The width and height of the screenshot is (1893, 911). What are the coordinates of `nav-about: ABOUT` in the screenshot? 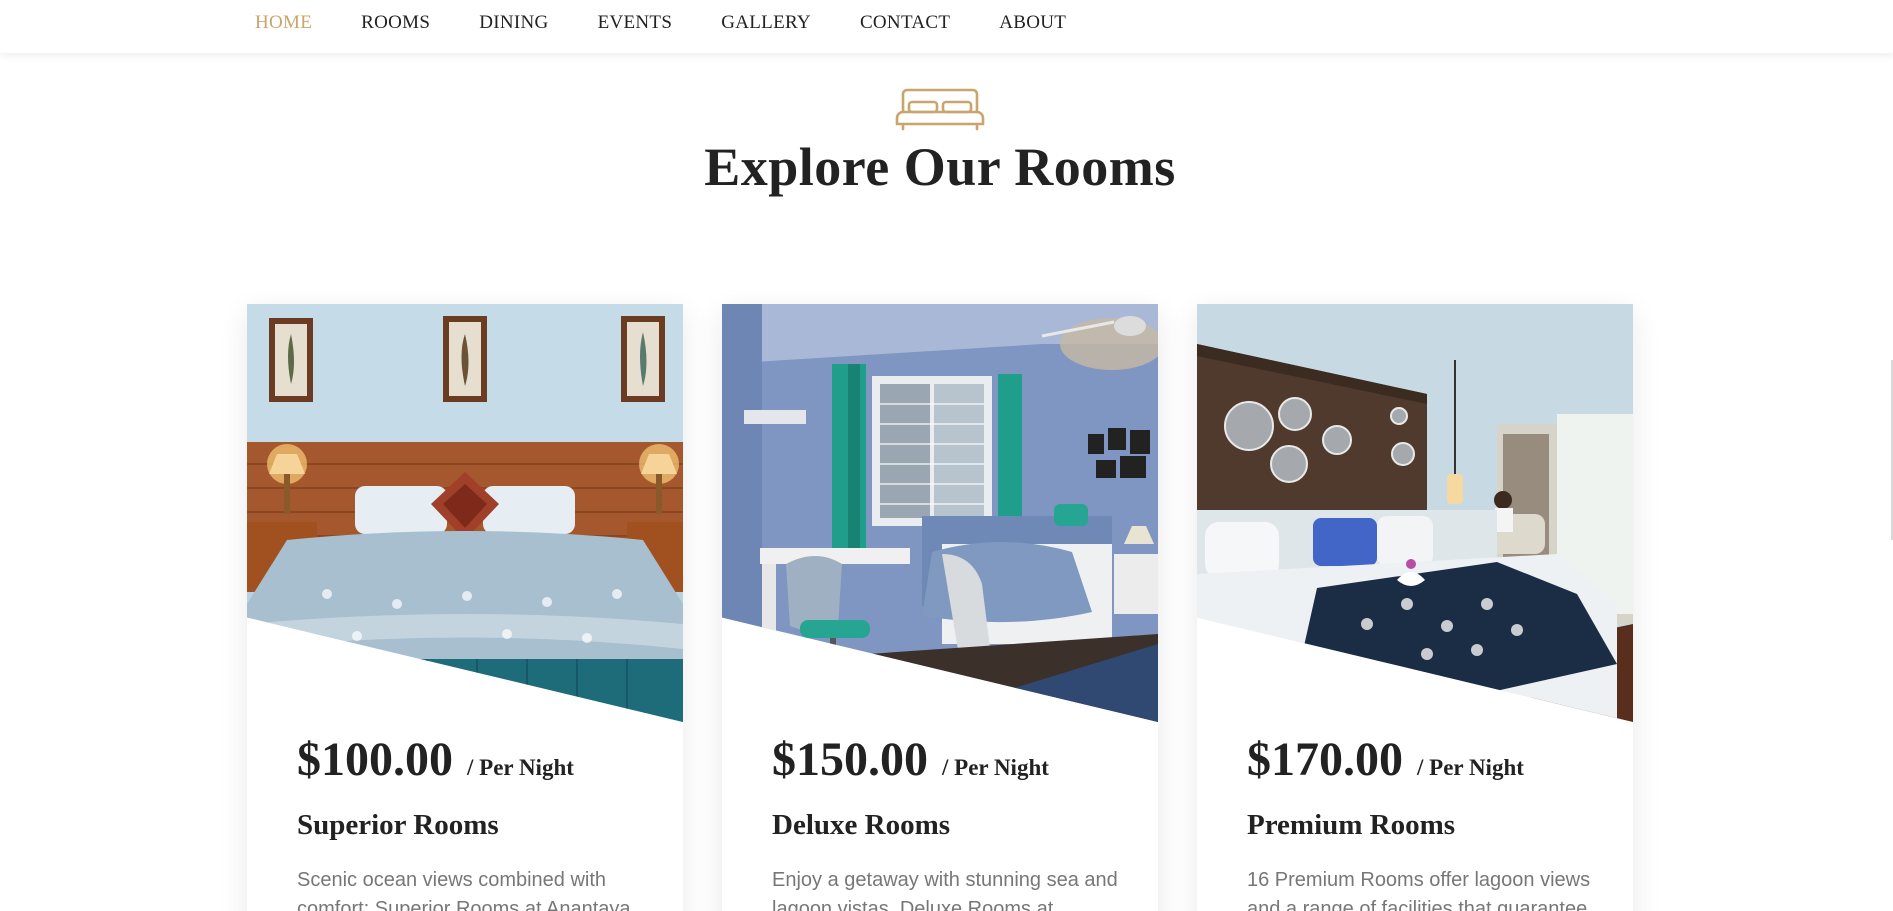 It's located at (1032, 23).